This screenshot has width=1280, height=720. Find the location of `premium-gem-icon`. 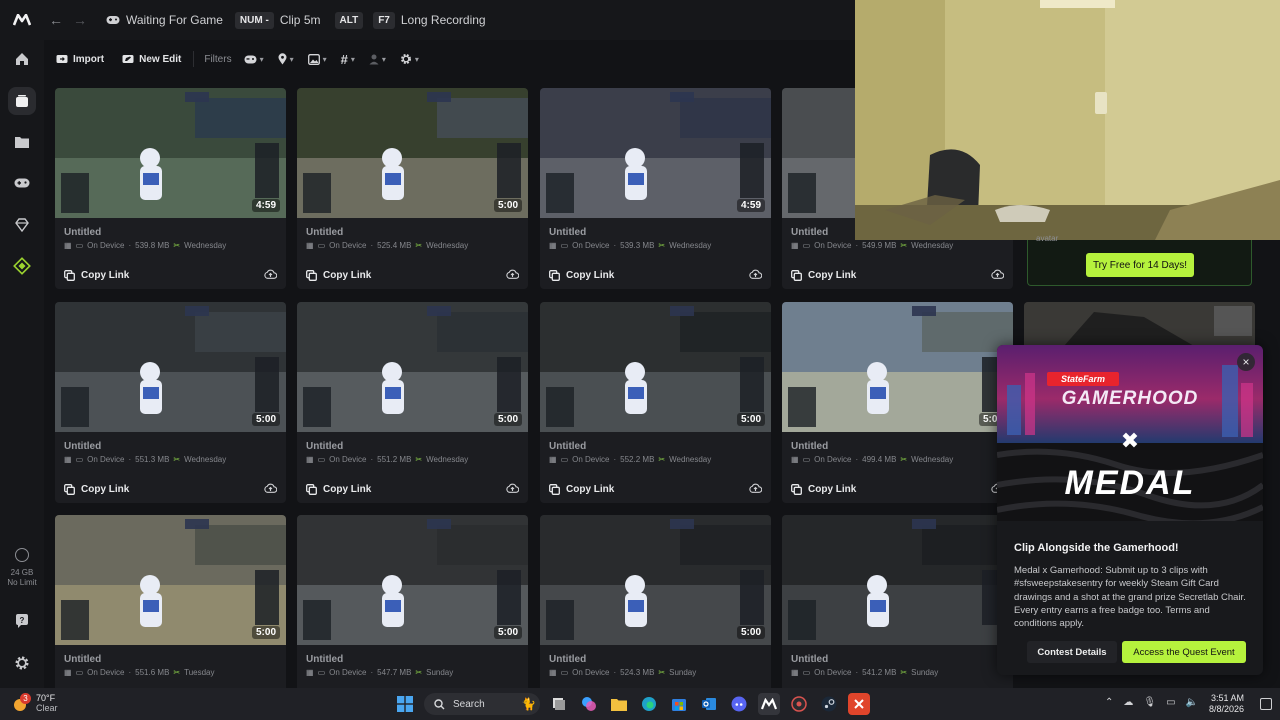

premium-gem-icon is located at coordinates (22, 225).